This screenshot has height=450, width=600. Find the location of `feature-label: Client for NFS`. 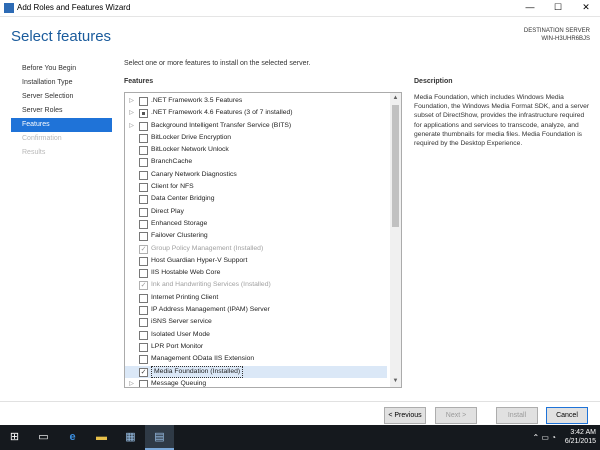

feature-label: Client for NFS is located at coordinates (172, 187).